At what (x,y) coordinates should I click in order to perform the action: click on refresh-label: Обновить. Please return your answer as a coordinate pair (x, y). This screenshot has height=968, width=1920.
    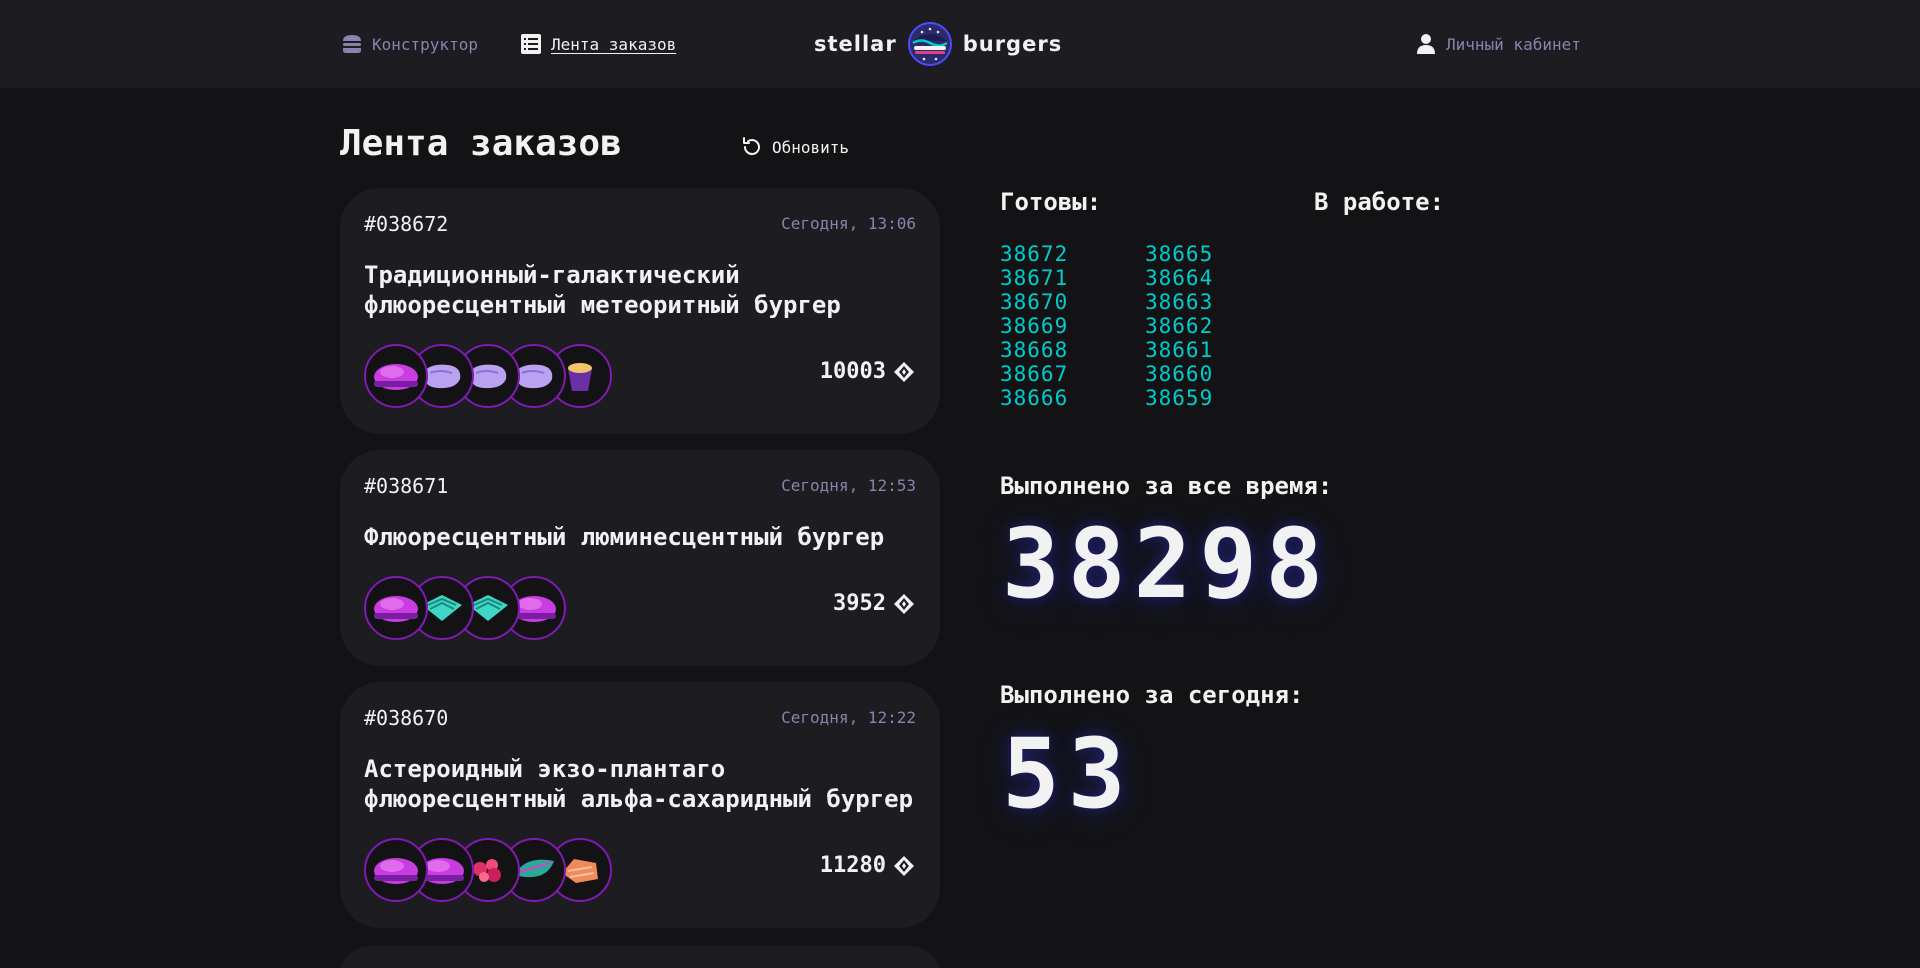
    Looking at the image, I should click on (811, 147).